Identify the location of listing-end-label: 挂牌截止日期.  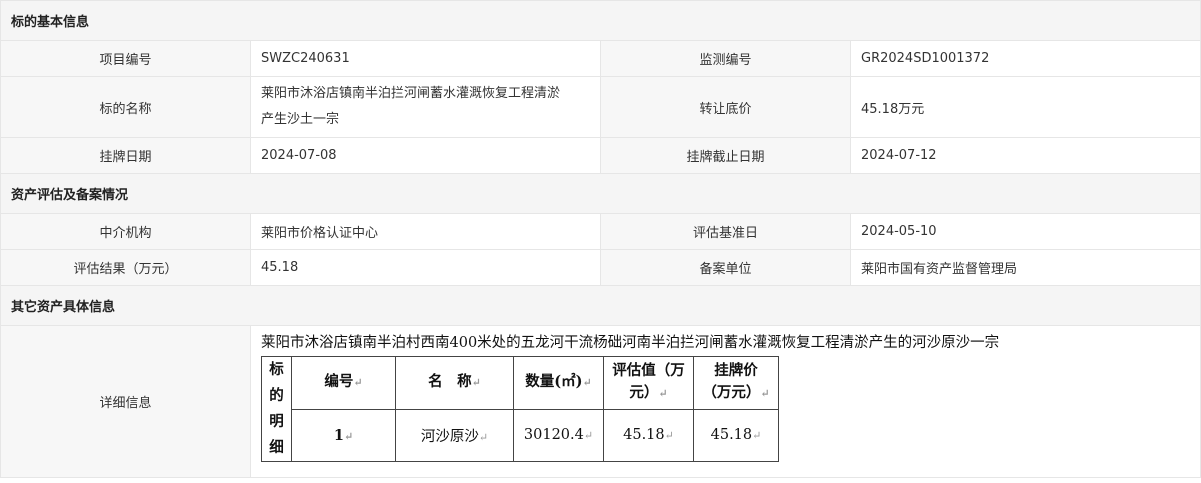
(725, 155).